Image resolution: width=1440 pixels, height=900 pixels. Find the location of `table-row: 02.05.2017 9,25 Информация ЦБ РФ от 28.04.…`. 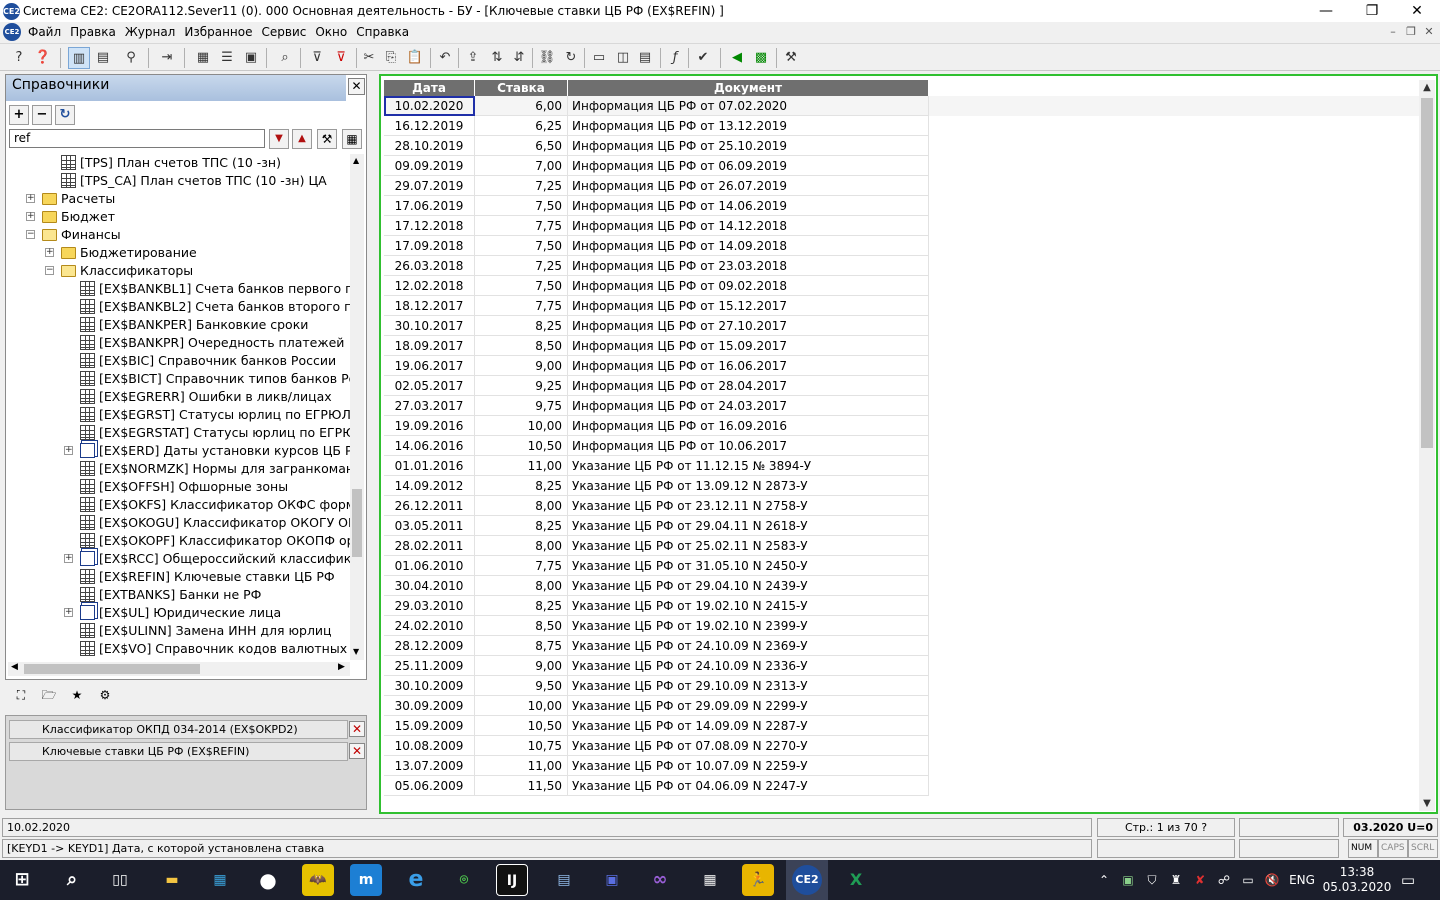

table-row: 02.05.2017 9,25 Информация ЦБ РФ от 28.04.… is located at coordinates (656, 386).